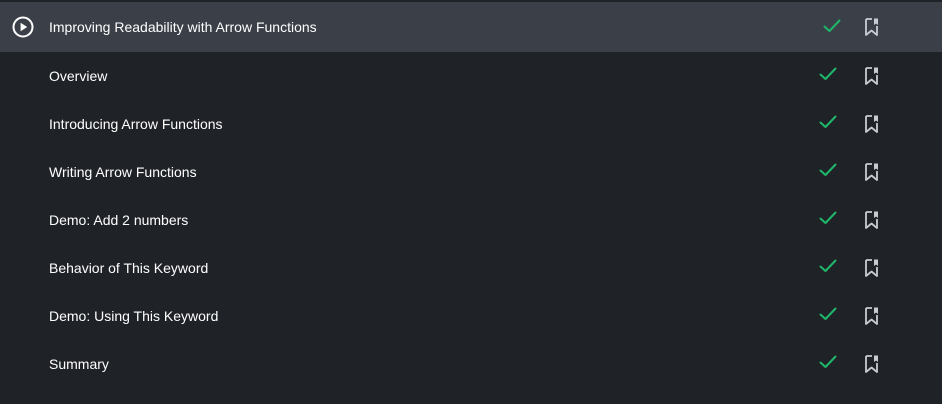 Image resolution: width=942 pixels, height=404 pixels. I want to click on clip-title: Introducing Arrow Functions, so click(136, 124).